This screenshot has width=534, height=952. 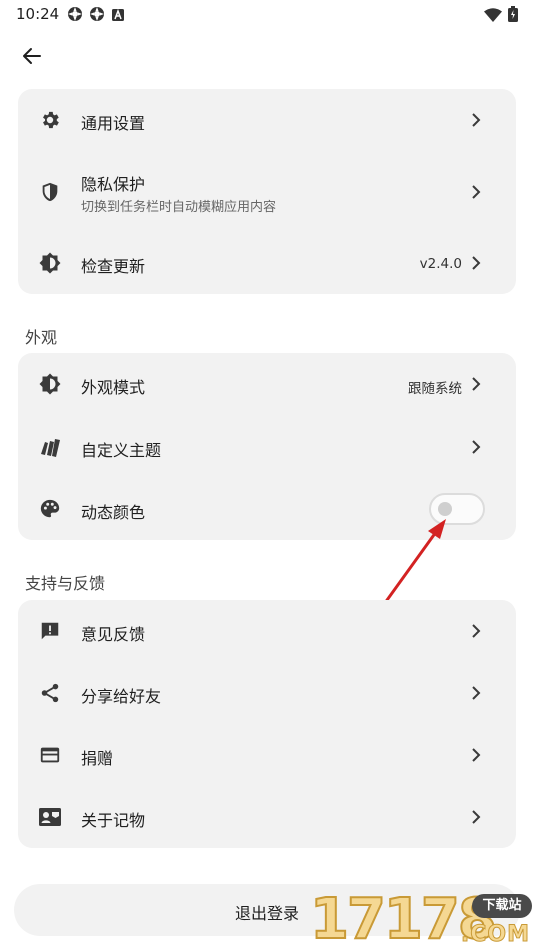 I want to click on share-icon, so click(x=50, y=693).